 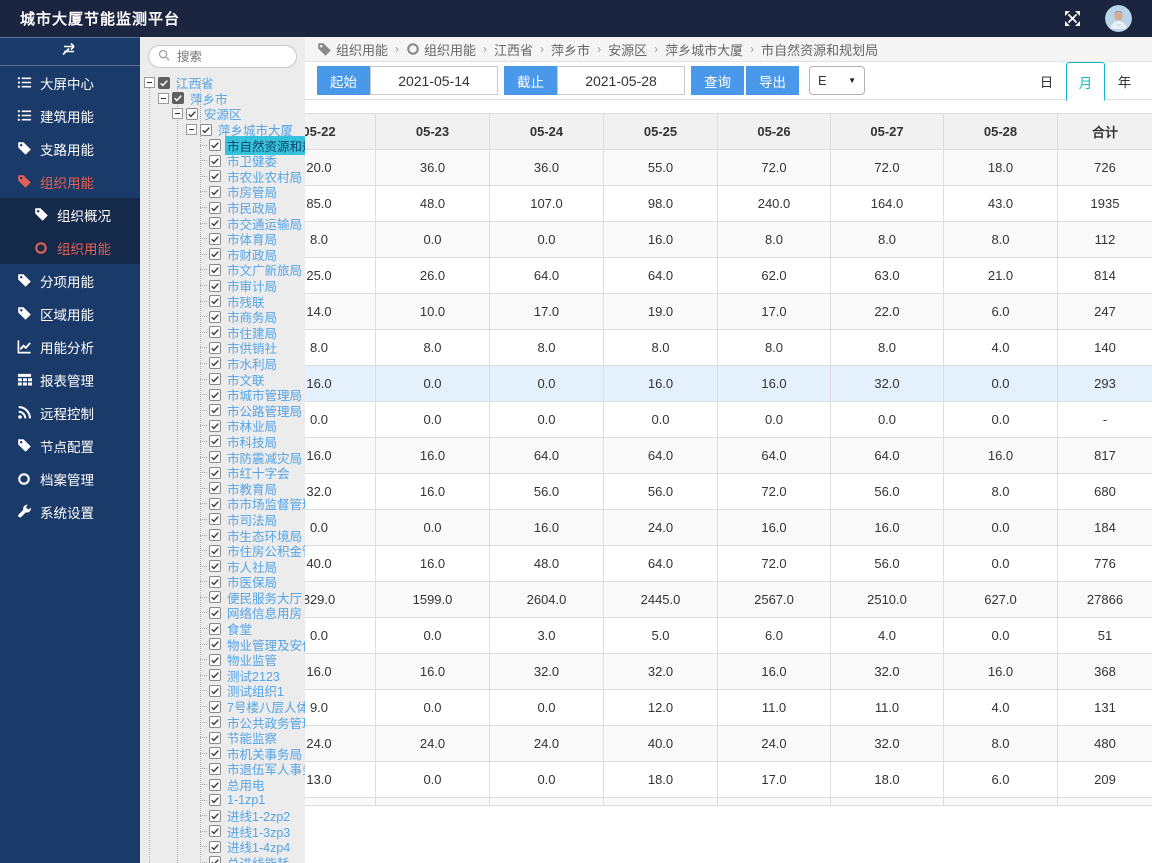 What do you see at coordinates (222, 426) in the screenshot?
I see `tree-node: 市林业局` at bounding box center [222, 426].